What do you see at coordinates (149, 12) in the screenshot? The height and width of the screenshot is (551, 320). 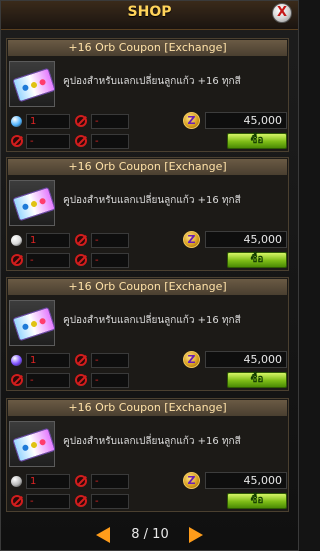 I see `shop-title: SHOP` at bounding box center [149, 12].